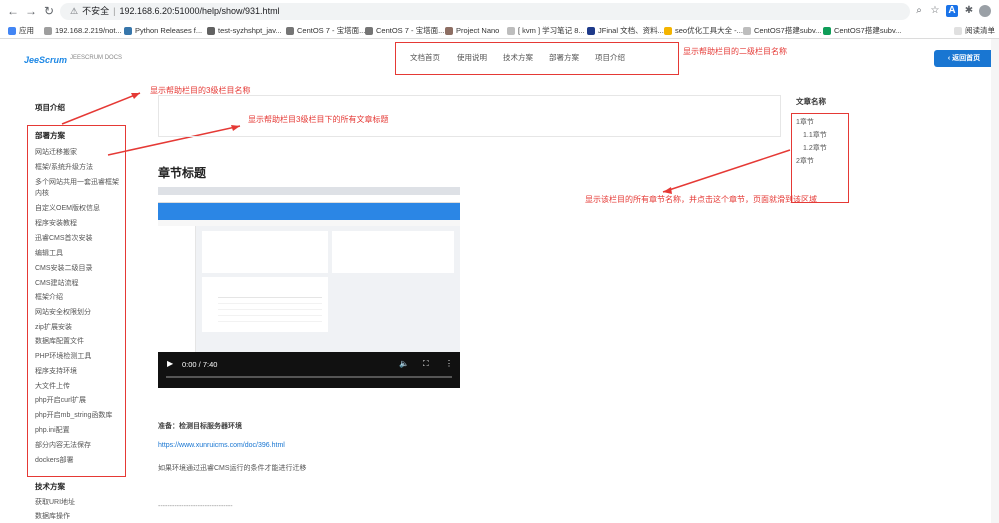 The image size is (999, 523). Describe the element at coordinates (469, 116) in the screenshot. I see `article-list-box` at that location.